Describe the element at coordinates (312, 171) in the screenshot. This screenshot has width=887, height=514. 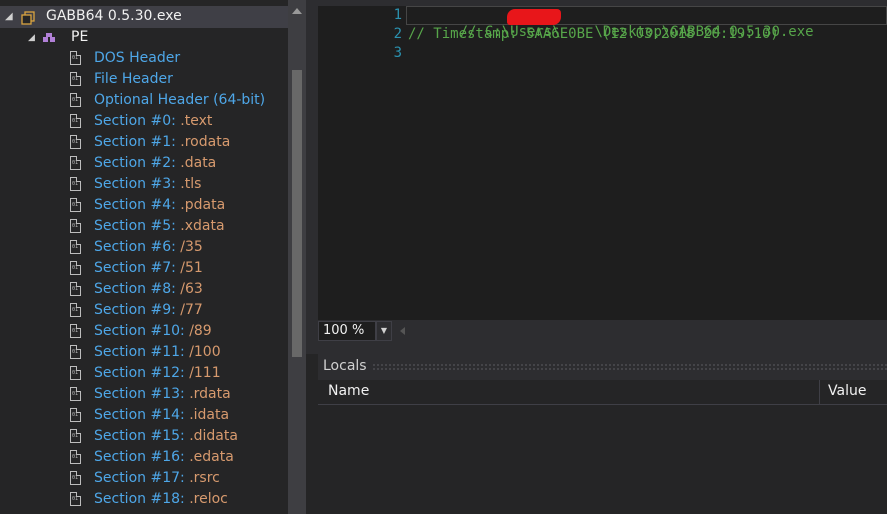
I see `panel-splitter` at that location.